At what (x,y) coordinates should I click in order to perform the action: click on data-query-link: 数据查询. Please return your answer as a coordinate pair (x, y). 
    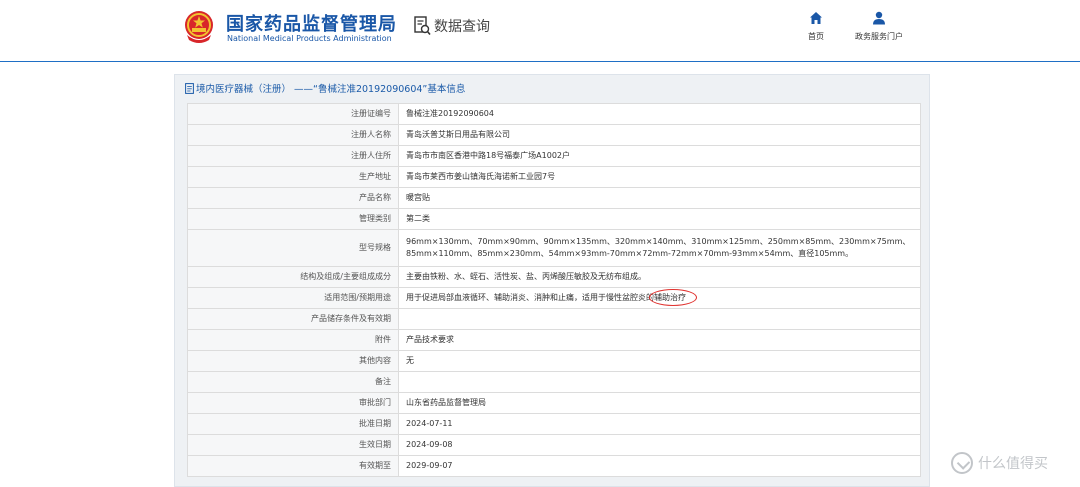
    Looking at the image, I should click on (452, 26).